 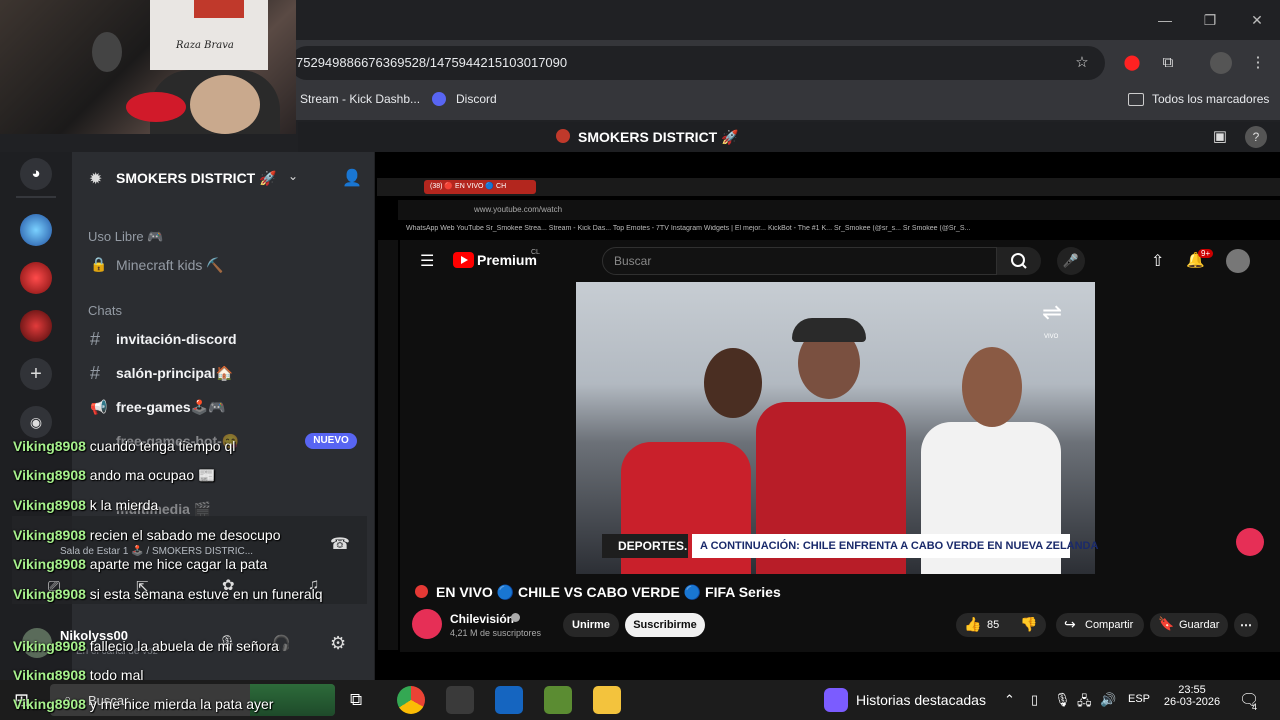 I want to click on hash-icon: #, so click(x=95, y=373).